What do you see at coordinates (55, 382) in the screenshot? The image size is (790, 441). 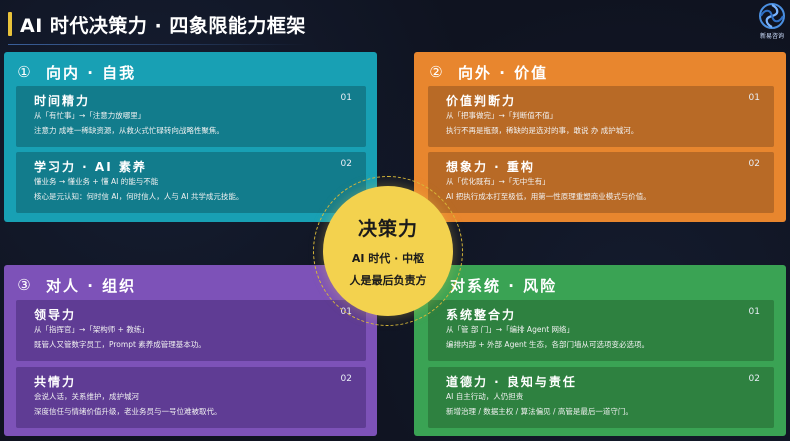 I see `card-title: 共情力` at bounding box center [55, 382].